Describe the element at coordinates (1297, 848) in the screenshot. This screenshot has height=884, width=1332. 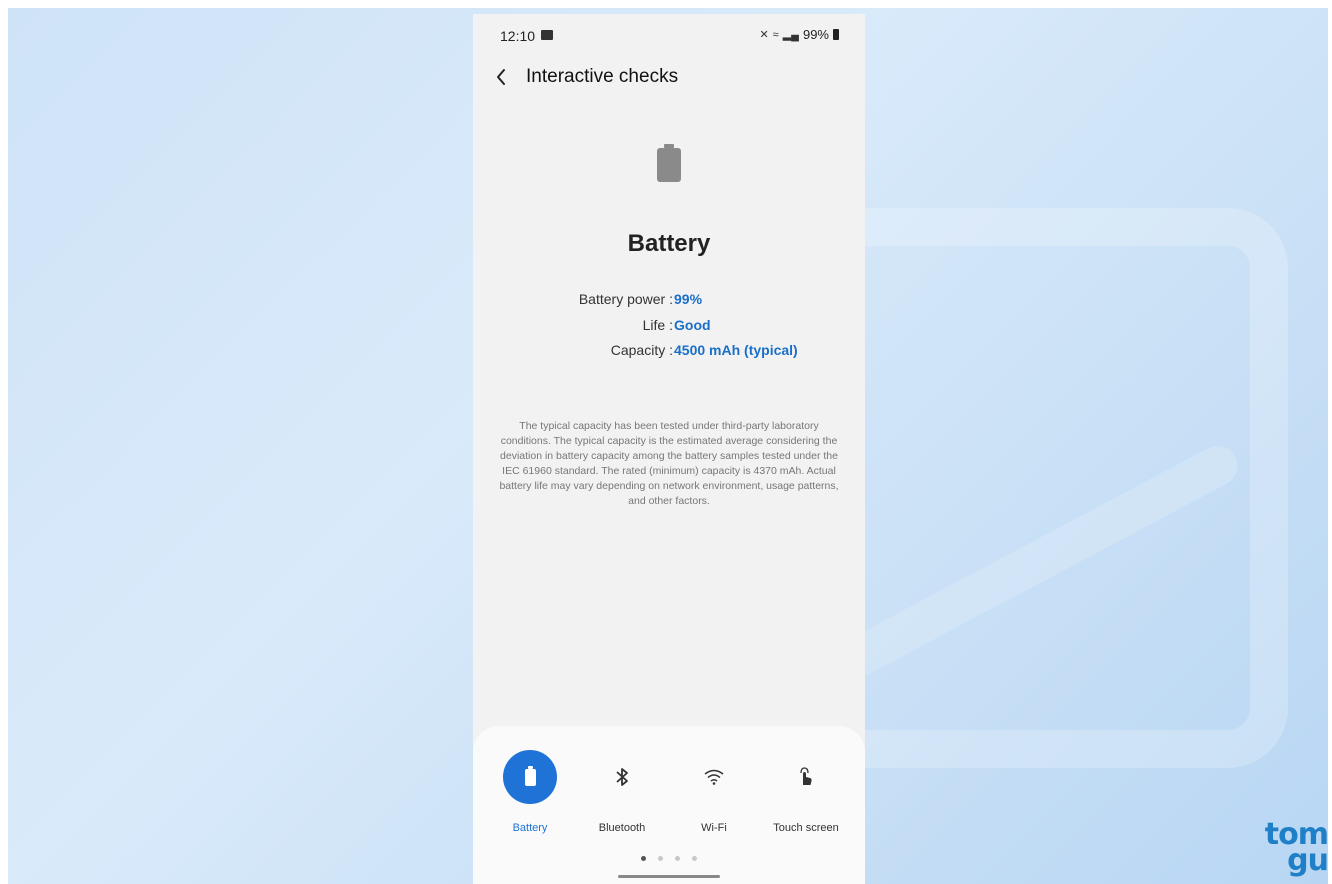
I see `brand-logo: tom gu` at that location.